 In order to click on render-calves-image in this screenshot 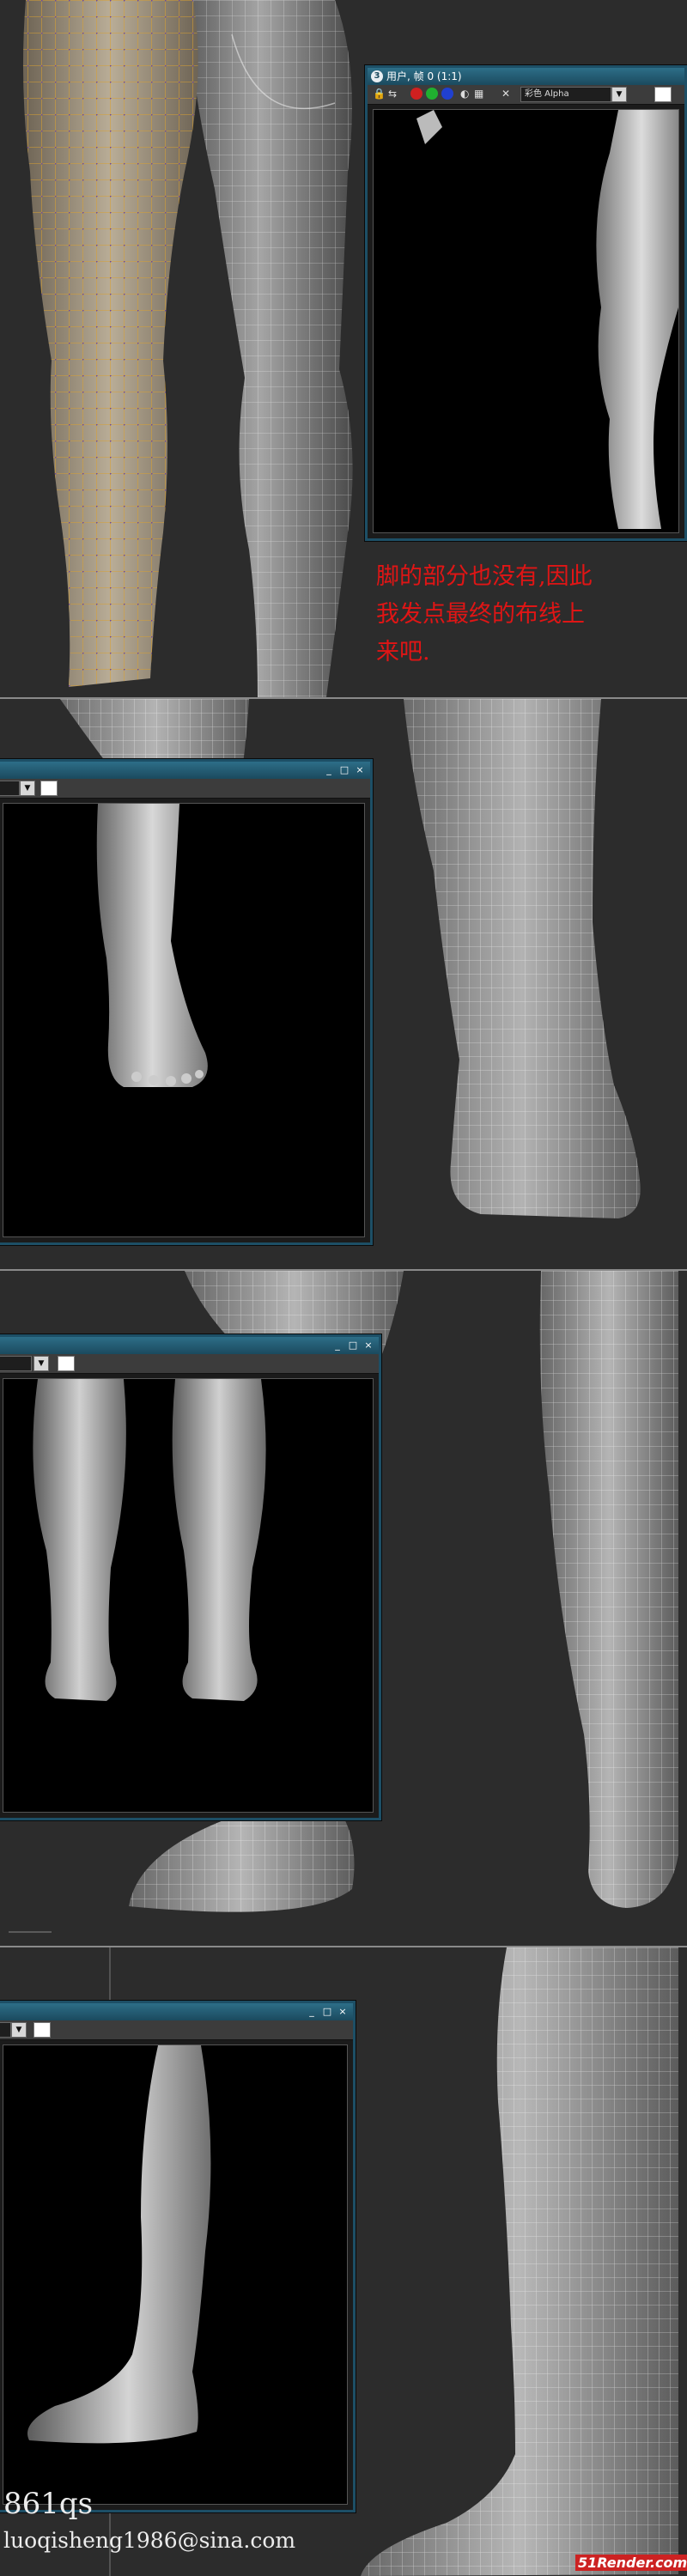, I will do `click(149, 1540)`.